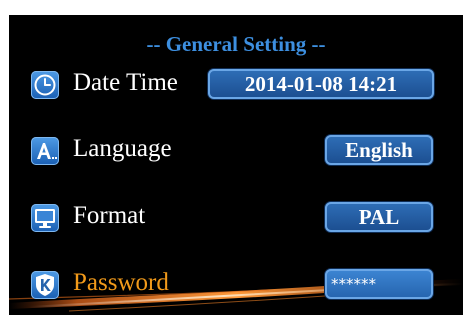 Image resolution: width=472 pixels, height=315 pixels. What do you see at coordinates (122, 148) in the screenshot?
I see `setting-label: Language` at bounding box center [122, 148].